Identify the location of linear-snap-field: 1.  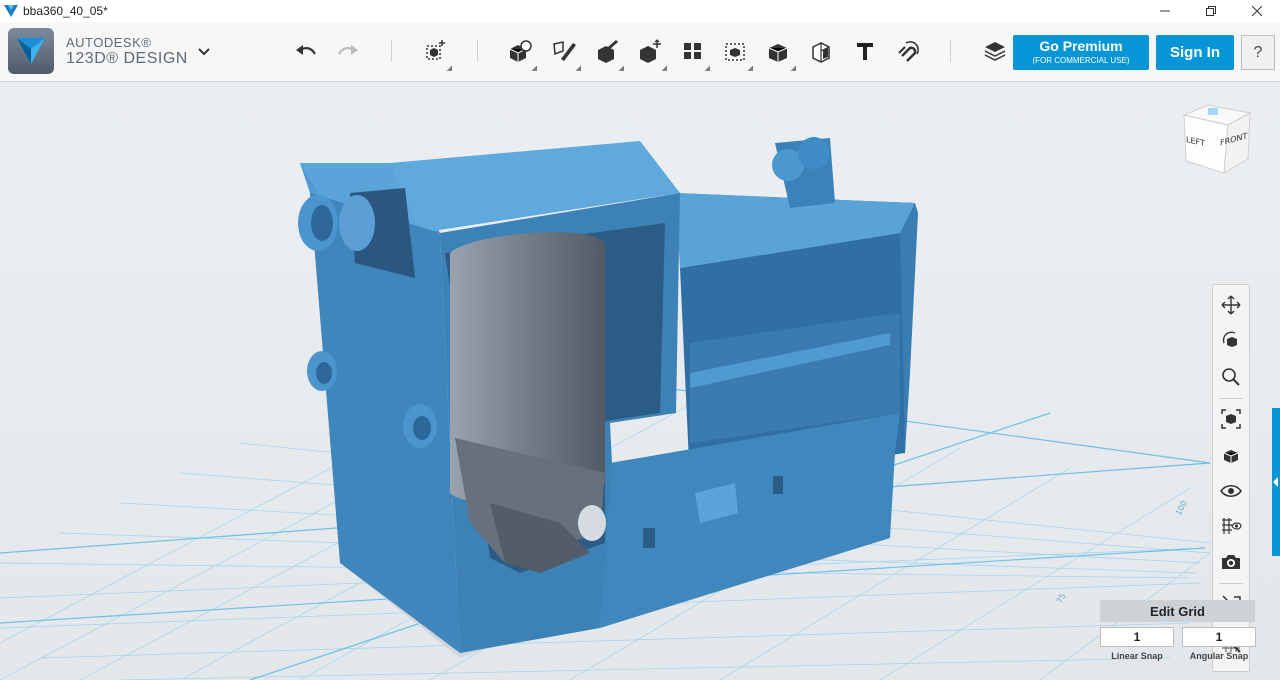
(1137, 637).